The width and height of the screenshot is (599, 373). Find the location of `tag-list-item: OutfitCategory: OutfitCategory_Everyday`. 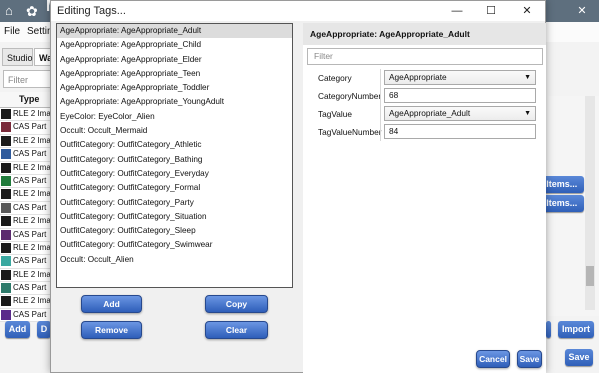

tag-list-item: OutfitCategory: OutfitCategory_Everyday is located at coordinates (174, 174).